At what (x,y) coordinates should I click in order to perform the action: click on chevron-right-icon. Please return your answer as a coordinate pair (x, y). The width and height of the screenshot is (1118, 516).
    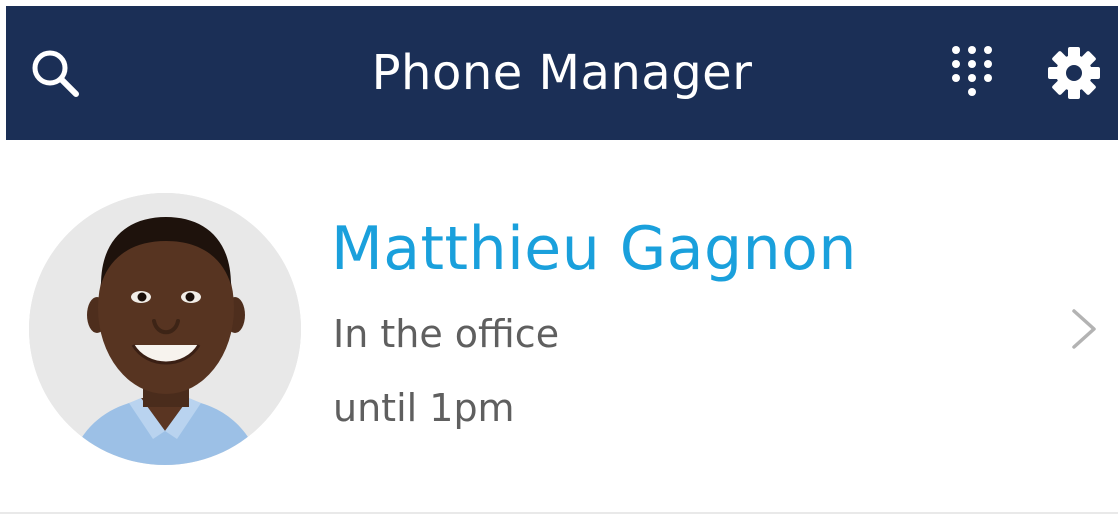
    Looking at the image, I should click on (1084, 329).